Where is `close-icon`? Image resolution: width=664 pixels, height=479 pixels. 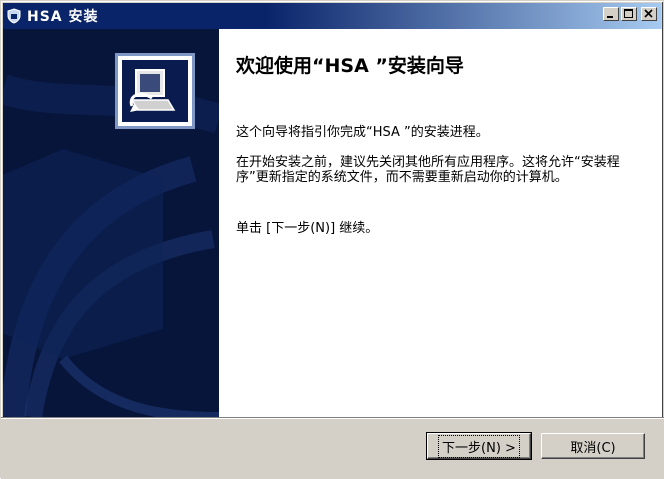
close-icon is located at coordinates (648, 13).